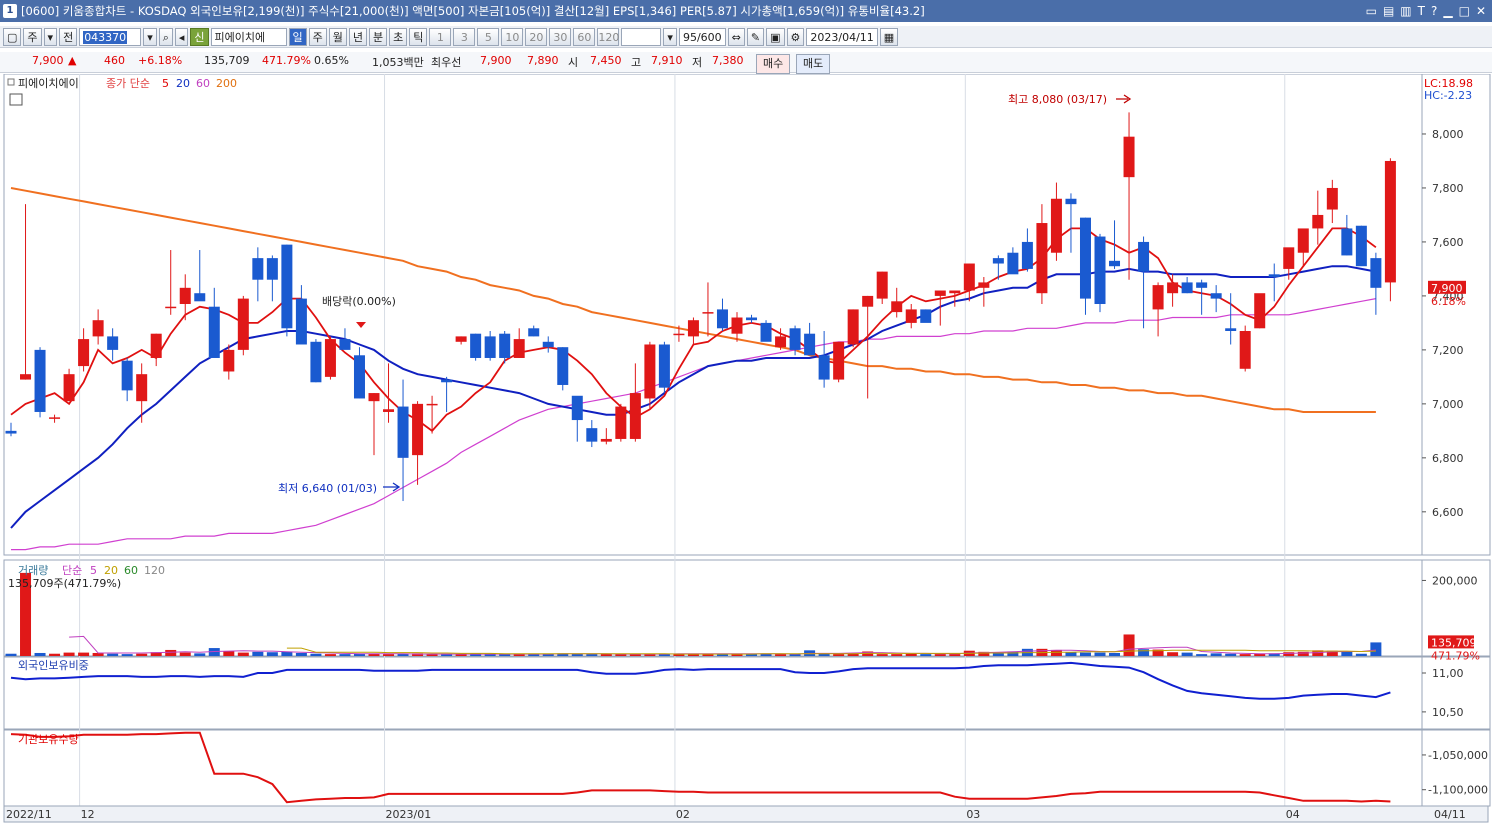  Describe the element at coordinates (378, 36) in the screenshot. I see `interval-minute: 분` at that location.